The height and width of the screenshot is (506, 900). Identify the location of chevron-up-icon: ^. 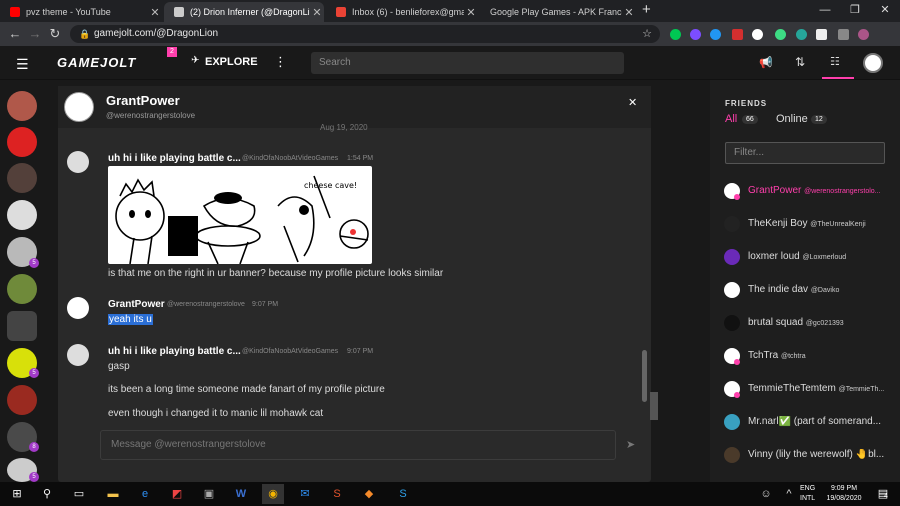
(789, 494).